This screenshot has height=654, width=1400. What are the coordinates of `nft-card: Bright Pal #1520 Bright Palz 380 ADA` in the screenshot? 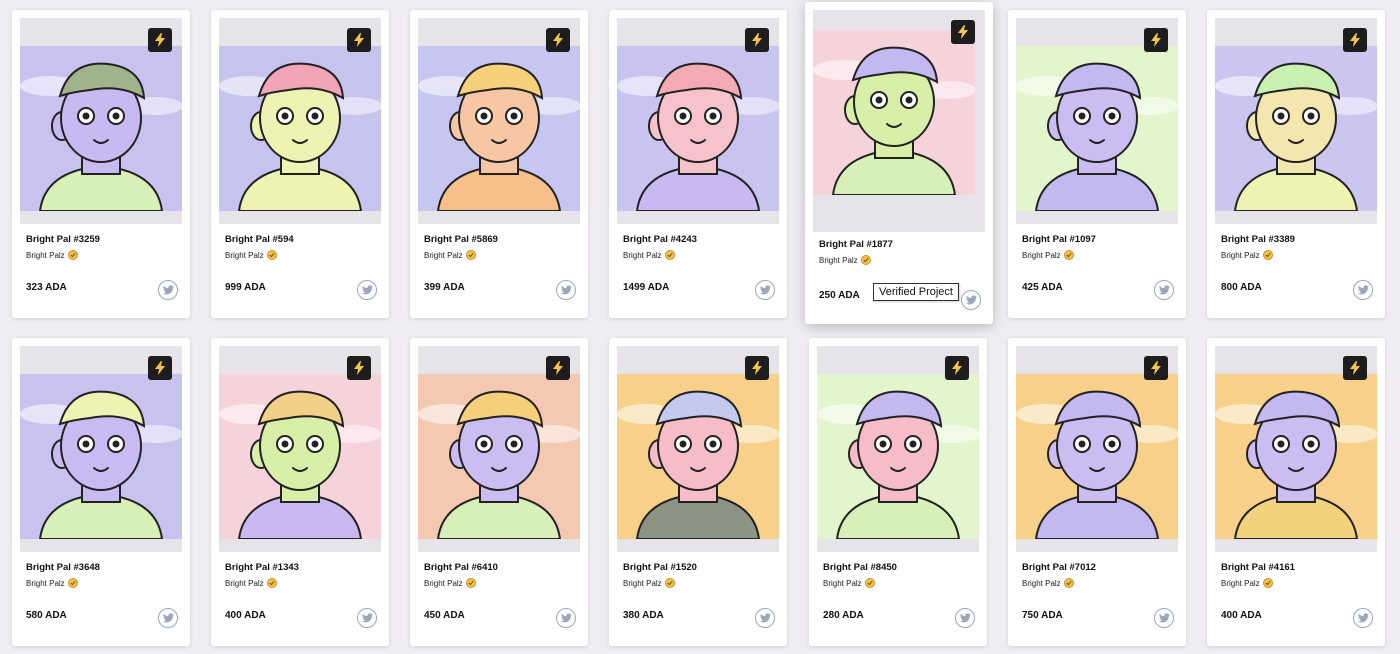 It's located at (698, 492).